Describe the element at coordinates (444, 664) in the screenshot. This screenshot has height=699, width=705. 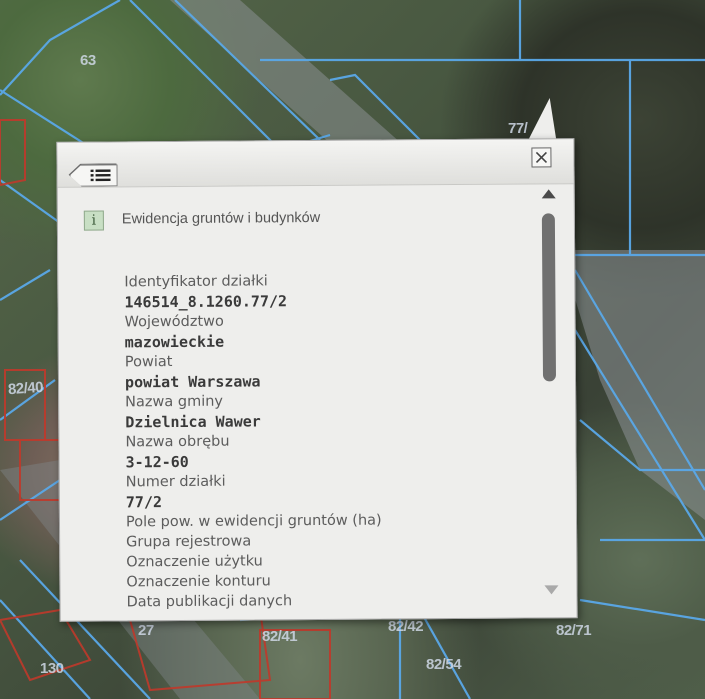
I see `parcel-label: 82/54` at that location.